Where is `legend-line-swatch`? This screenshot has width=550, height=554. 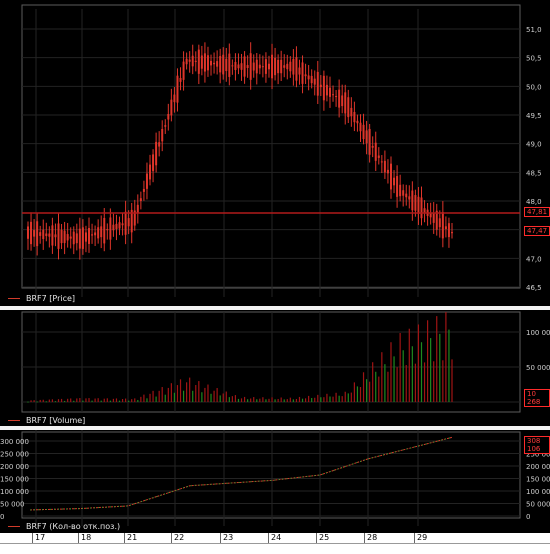
legend-line-swatch is located at coordinates (14, 420).